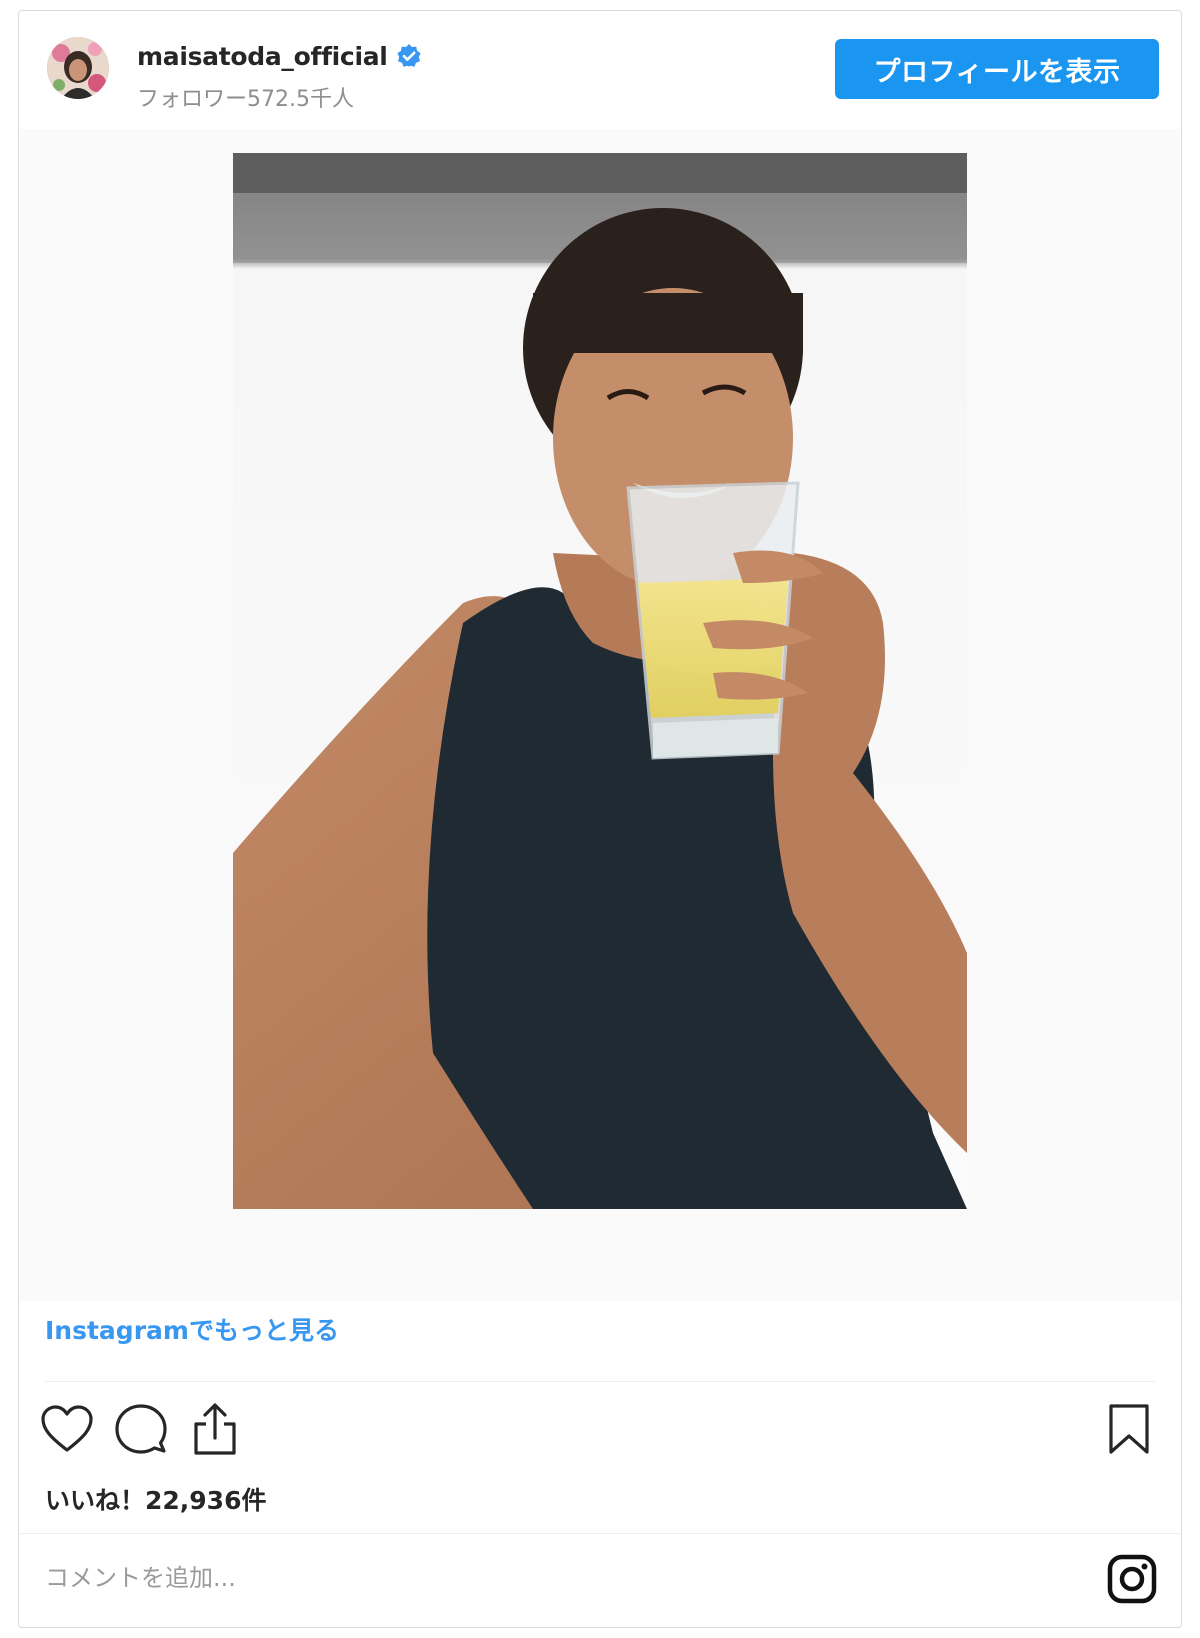 The width and height of the screenshot is (1200, 1638). I want to click on username-row: maisatoda_official, so click(279, 56).